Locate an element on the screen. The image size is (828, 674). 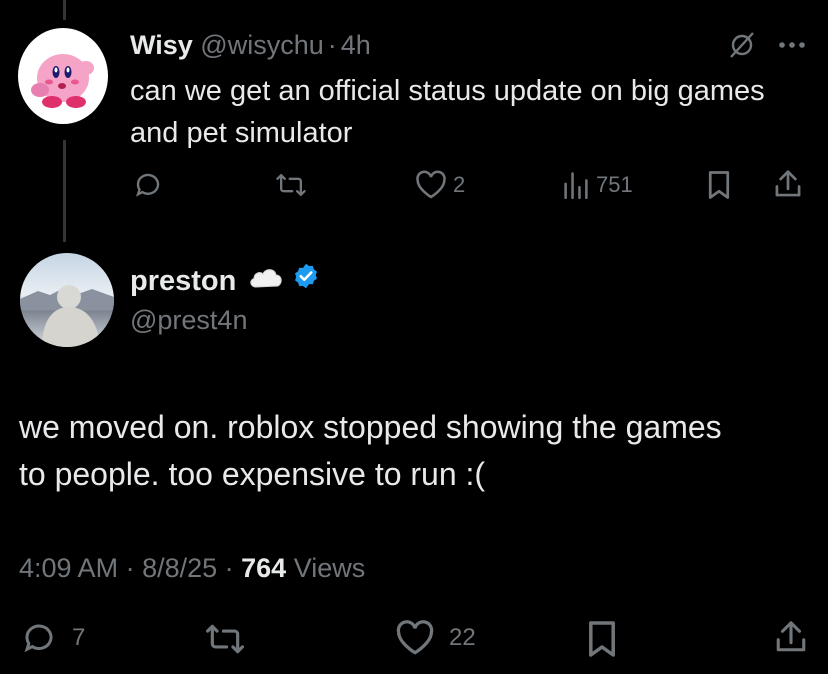
views-count: 751 is located at coordinates (614, 184).